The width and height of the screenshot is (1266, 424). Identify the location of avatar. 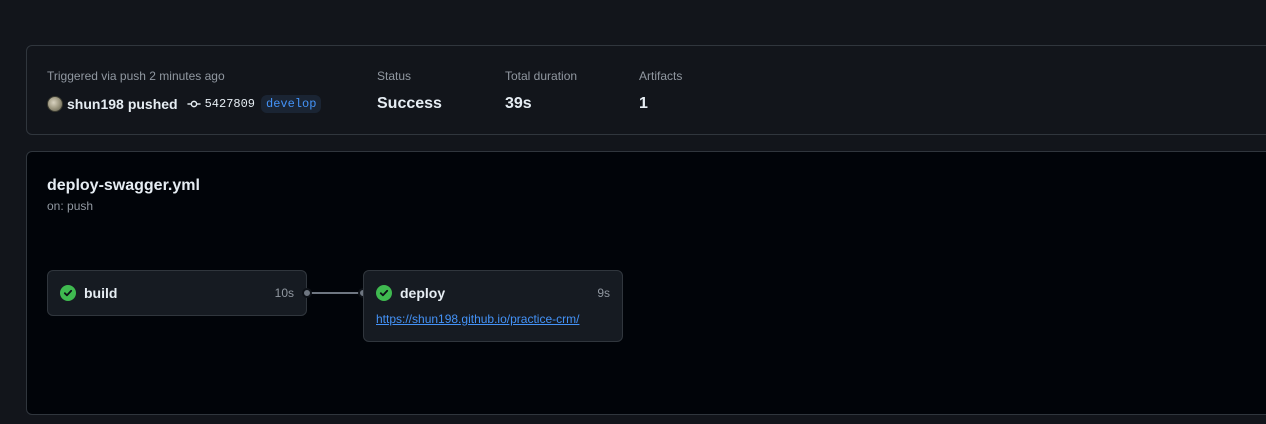
(55, 104).